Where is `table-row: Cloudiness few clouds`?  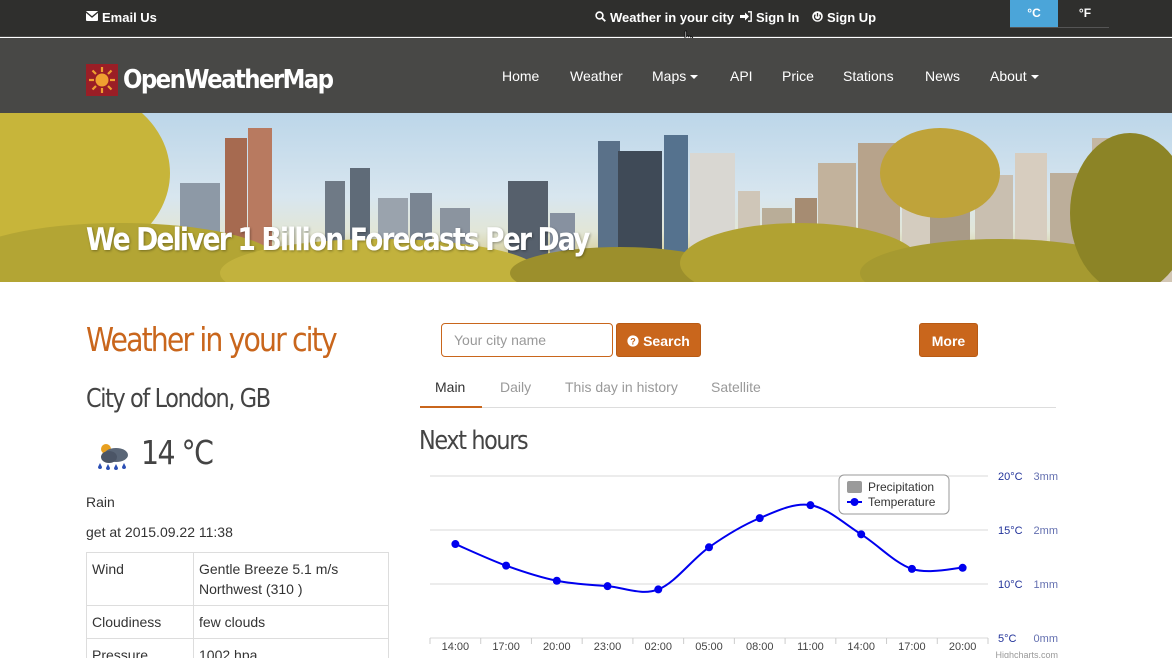 table-row: Cloudiness few clouds is located at coordinates (237, 622).